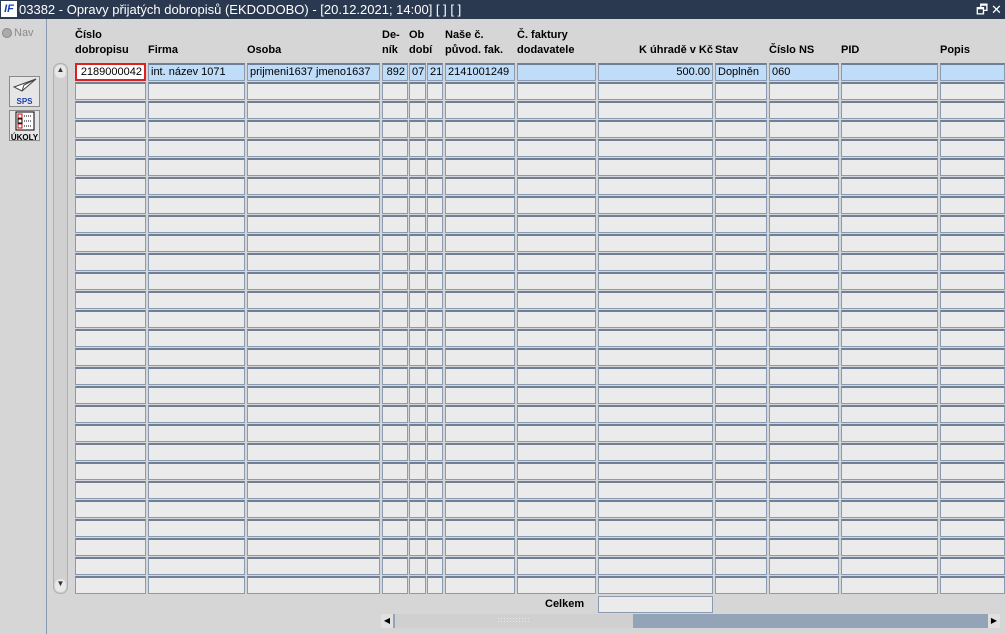  Describe the element at coordinates (655, 72) in the screenshot. I see `cell-kuhrade: 500.00` at that location.